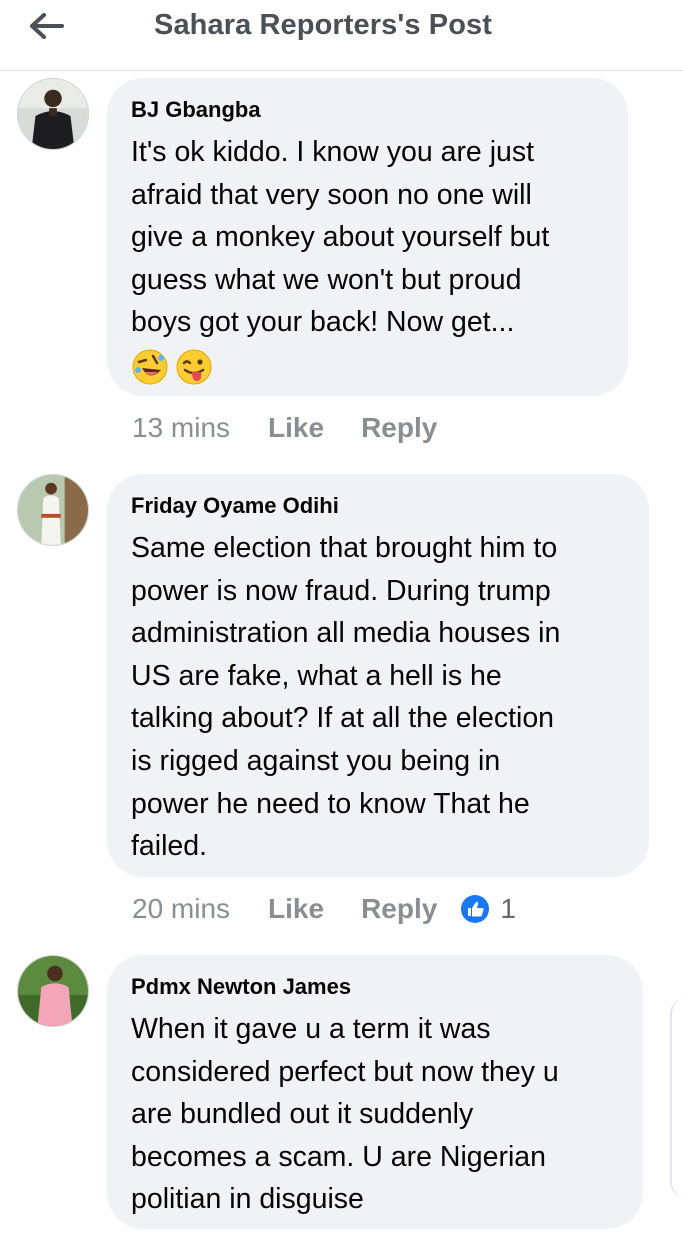  Describe the element at coordinates (367, 367) in the screenshot. I see `emoji-row` at that location.